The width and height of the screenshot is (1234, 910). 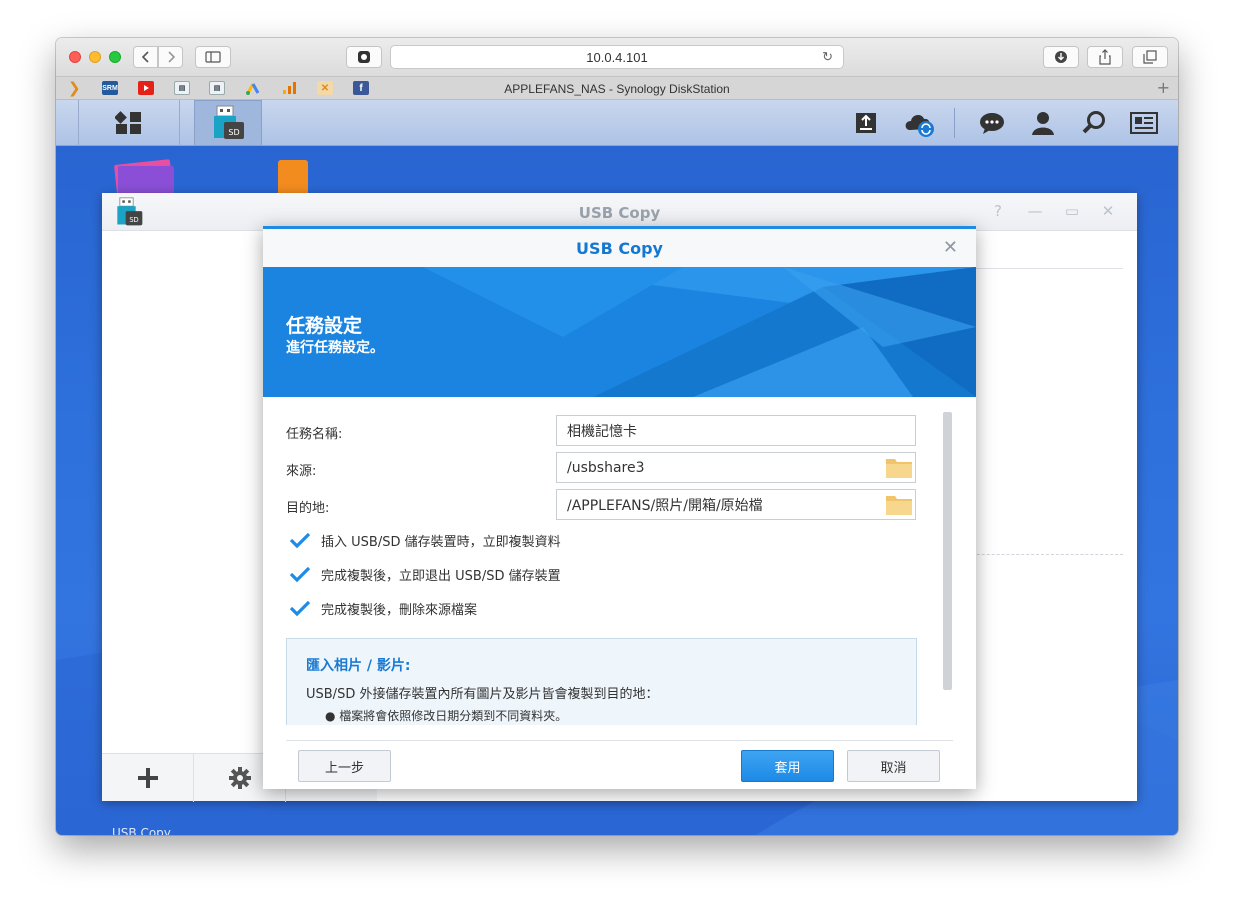 I want to click on banner-polygon-decoration, so click(x=699, y=332).